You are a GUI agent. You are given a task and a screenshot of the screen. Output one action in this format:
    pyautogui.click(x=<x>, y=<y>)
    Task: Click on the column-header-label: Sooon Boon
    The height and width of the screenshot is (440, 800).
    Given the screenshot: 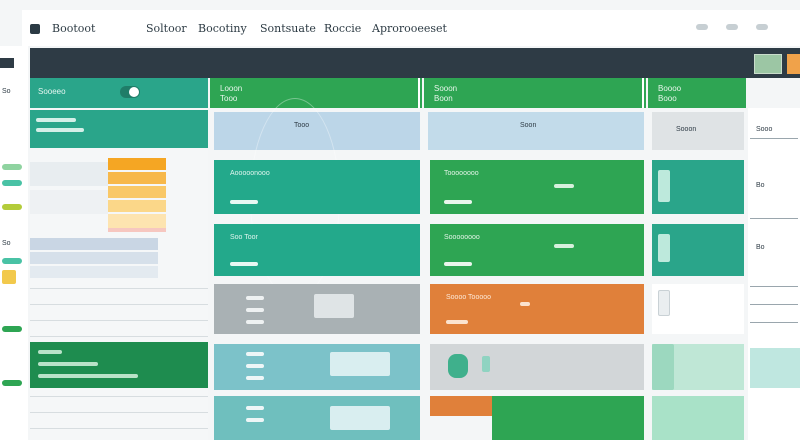 What is the action you would take?
    pyautogui.click(x=446, y=93)
    